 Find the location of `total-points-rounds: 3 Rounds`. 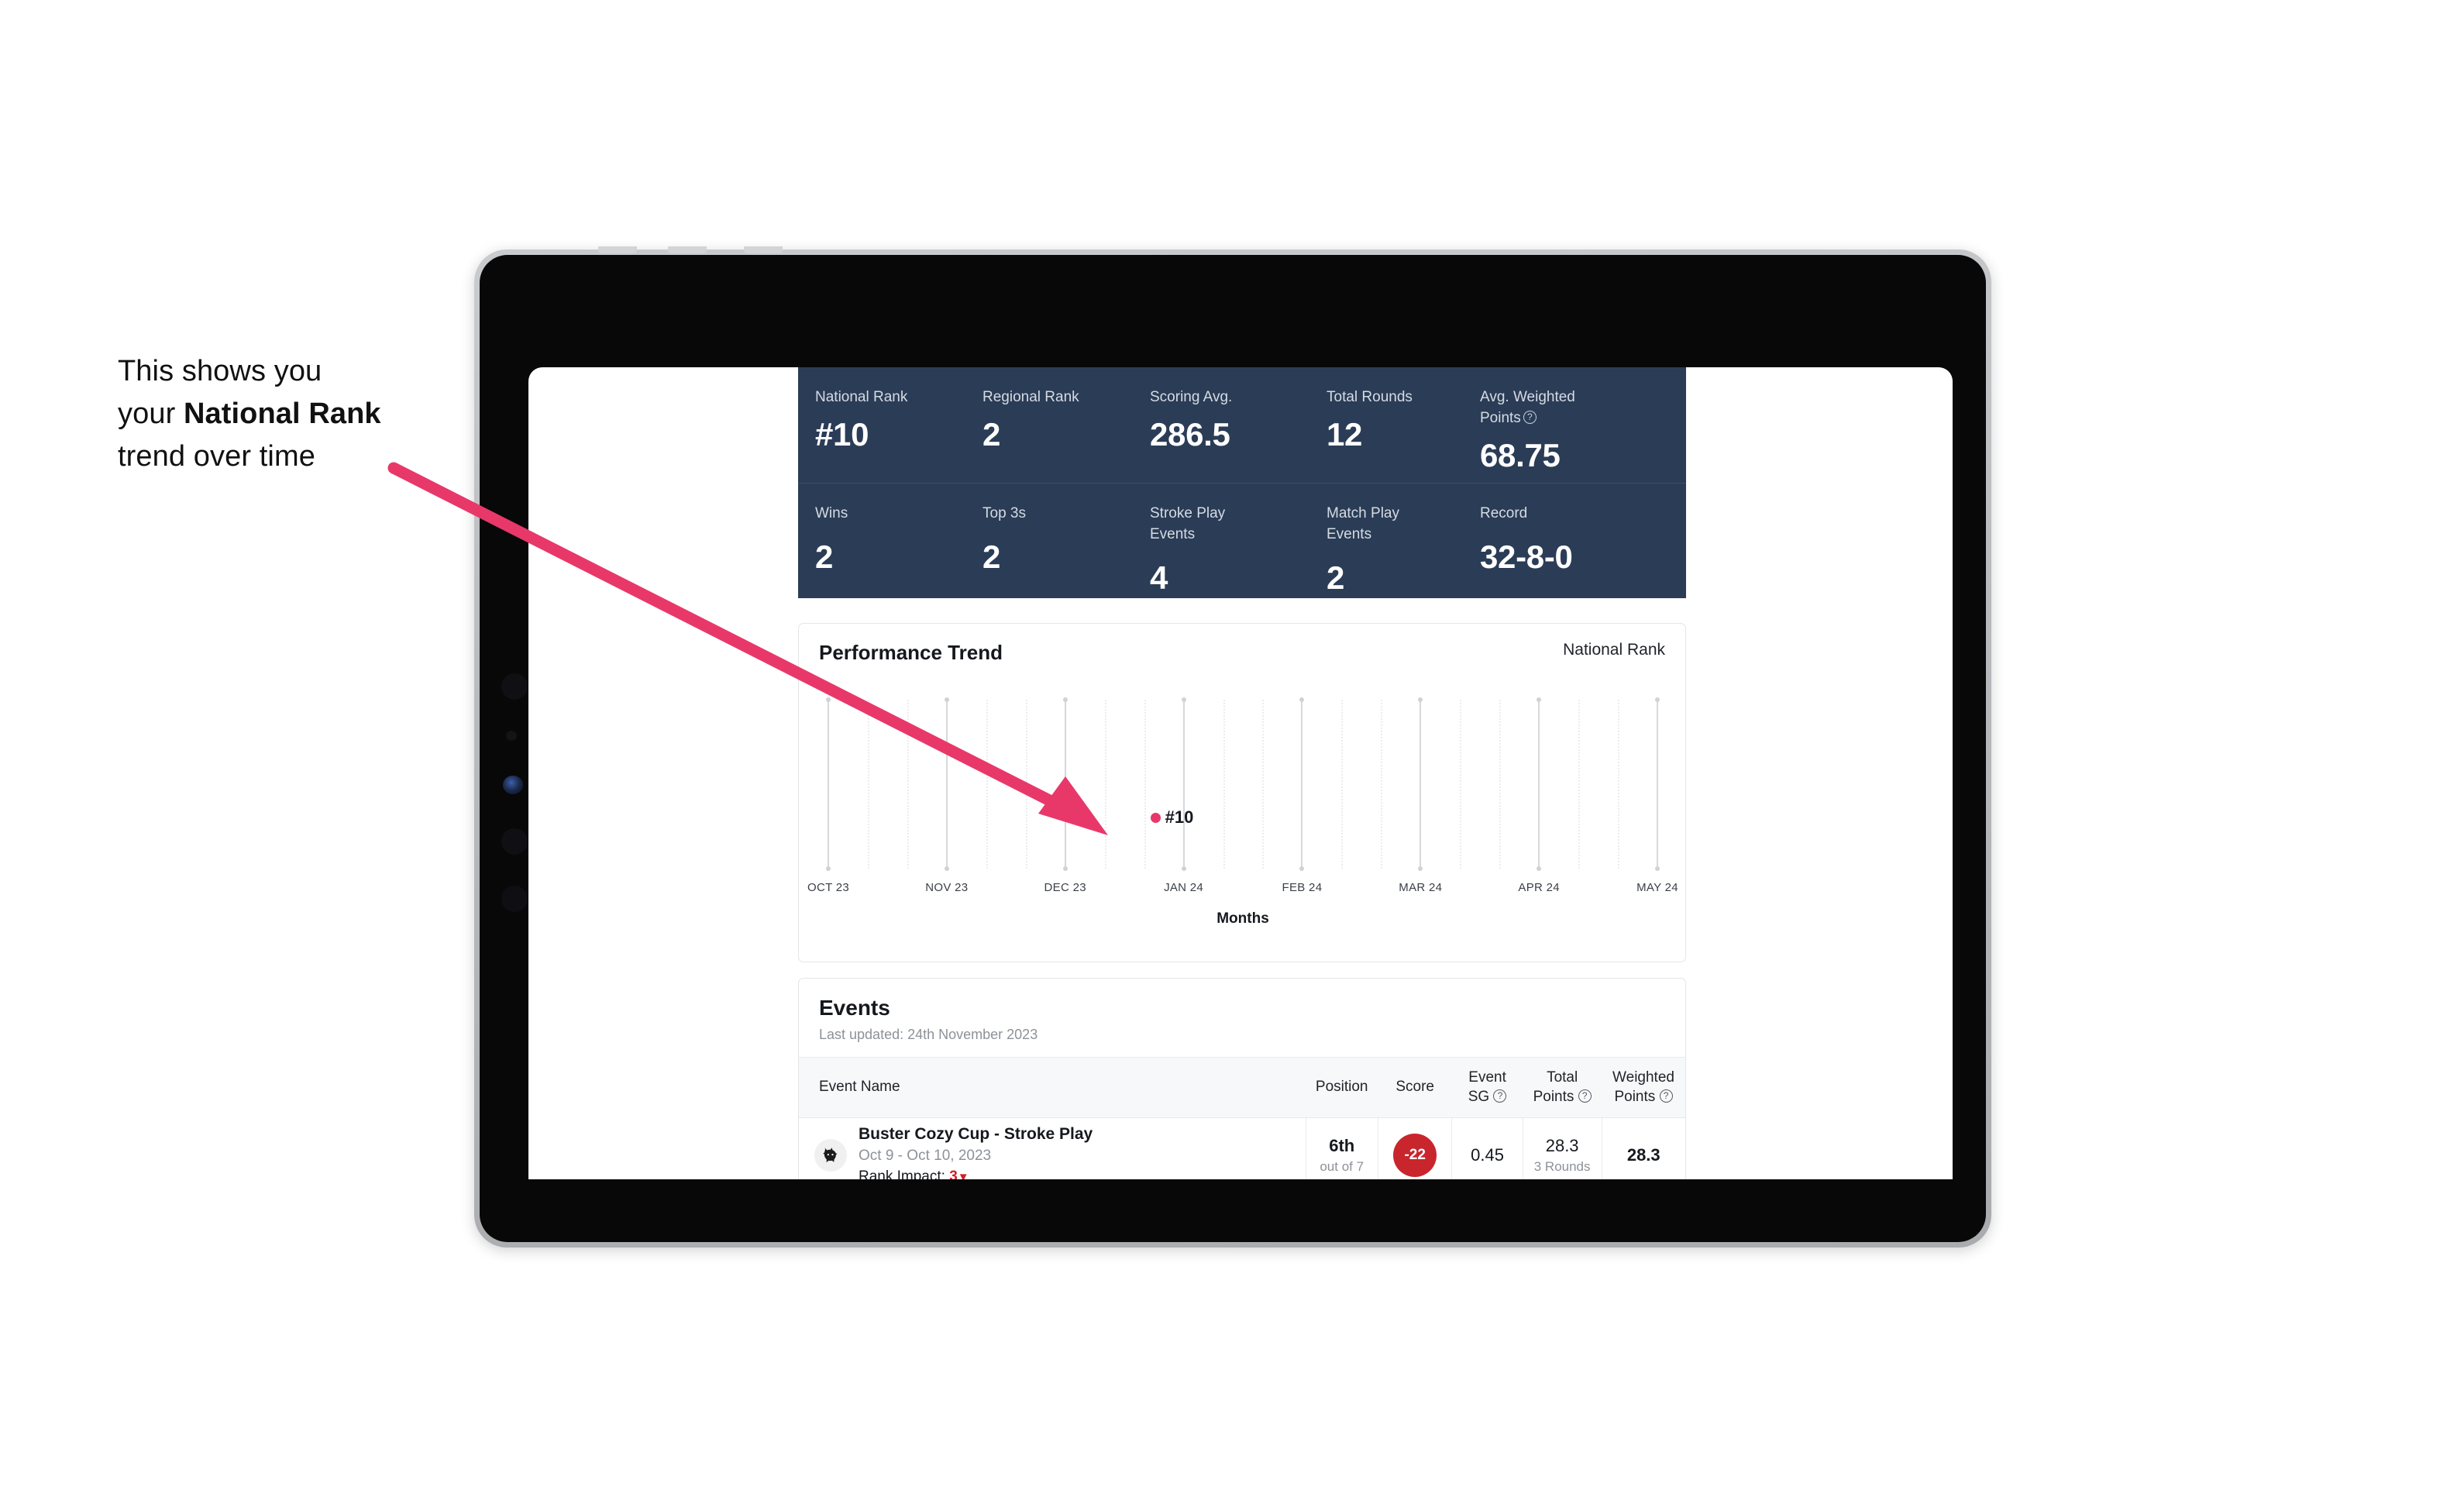

total-points-rounds: 3 Rounds is located at coordinates (1562, 1166).